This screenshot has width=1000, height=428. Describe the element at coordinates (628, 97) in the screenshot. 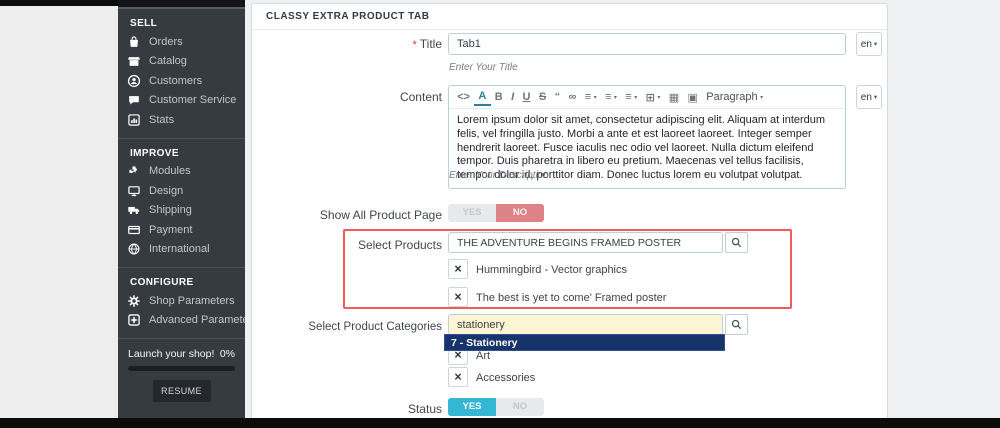

I see `ordered-list-icon: ≡` at that location.